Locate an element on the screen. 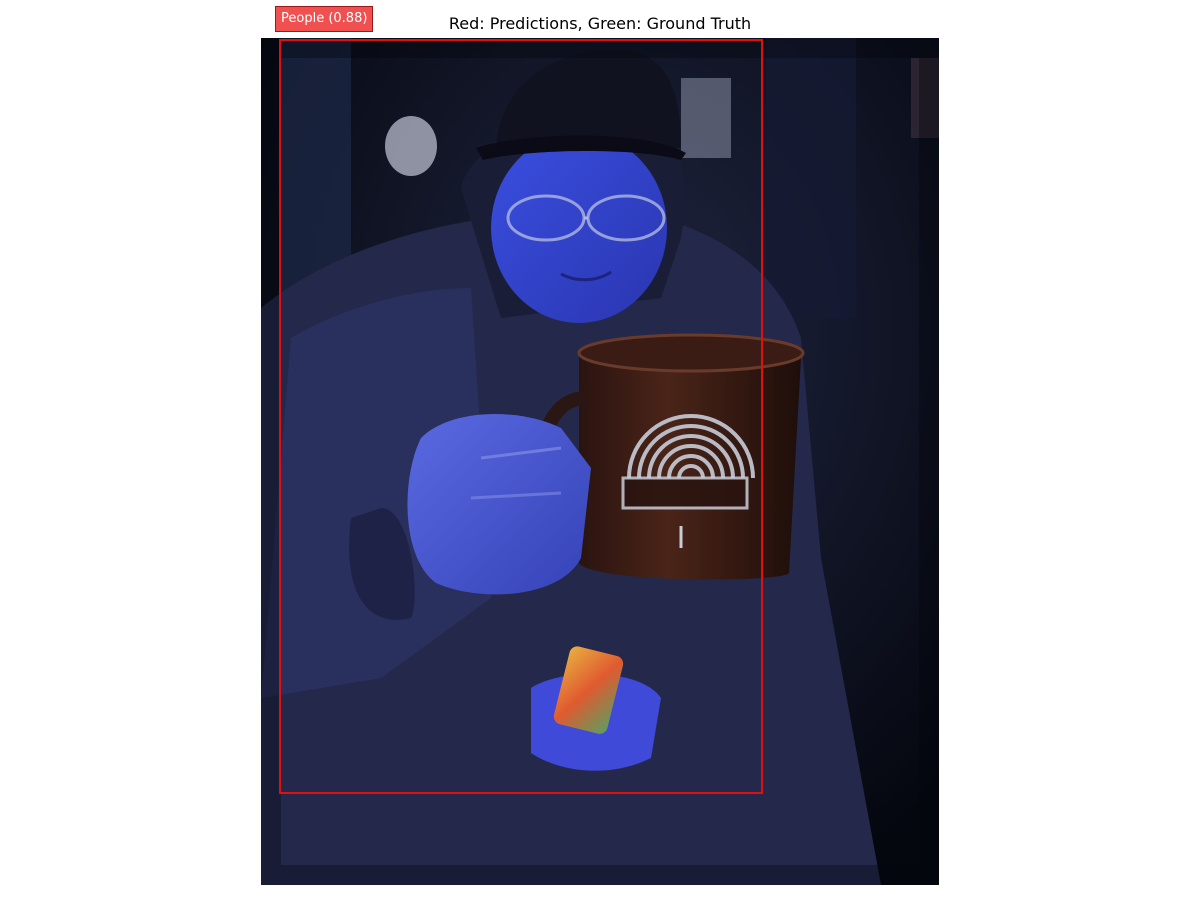 This screenshot has width=1200, height=900. prediction-label: People (0.88) is located at coordinates (324, 19).